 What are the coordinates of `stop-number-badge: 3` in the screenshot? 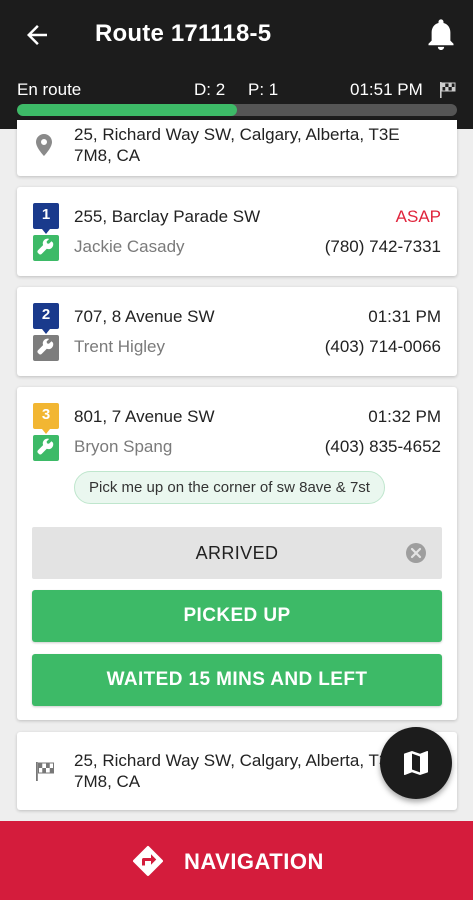 It's located at (46, 418).